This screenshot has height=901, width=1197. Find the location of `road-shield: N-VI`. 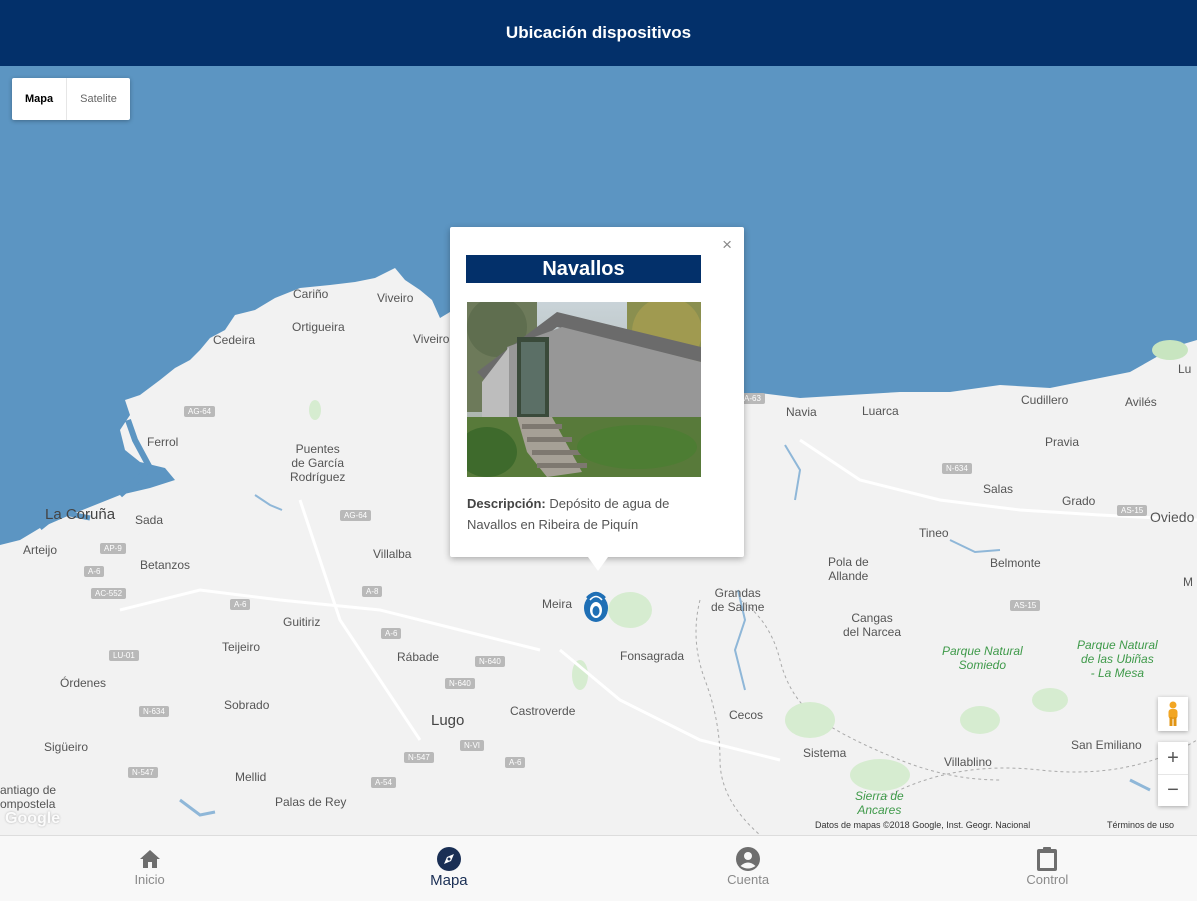

road-shield: N-VI is located at coordinates (472, 745).